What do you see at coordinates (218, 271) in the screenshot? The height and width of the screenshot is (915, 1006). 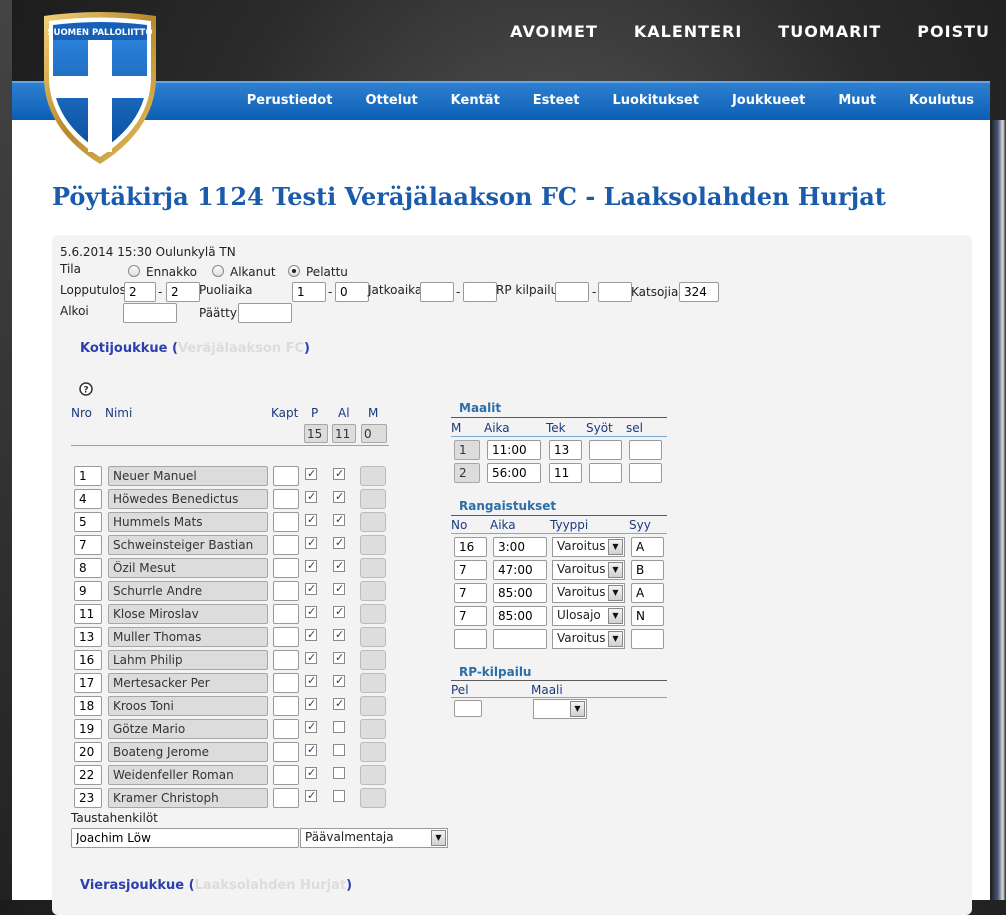 I see `state-alkanut-radio` at bounding box center [218, 271].